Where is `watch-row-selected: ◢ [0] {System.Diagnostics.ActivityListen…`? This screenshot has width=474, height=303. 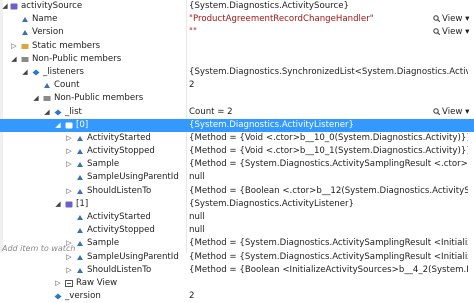 watch-row-selected: ◢ [0] {System.Diagnostics.ActivityListen… is located at coordinates (237, 125).